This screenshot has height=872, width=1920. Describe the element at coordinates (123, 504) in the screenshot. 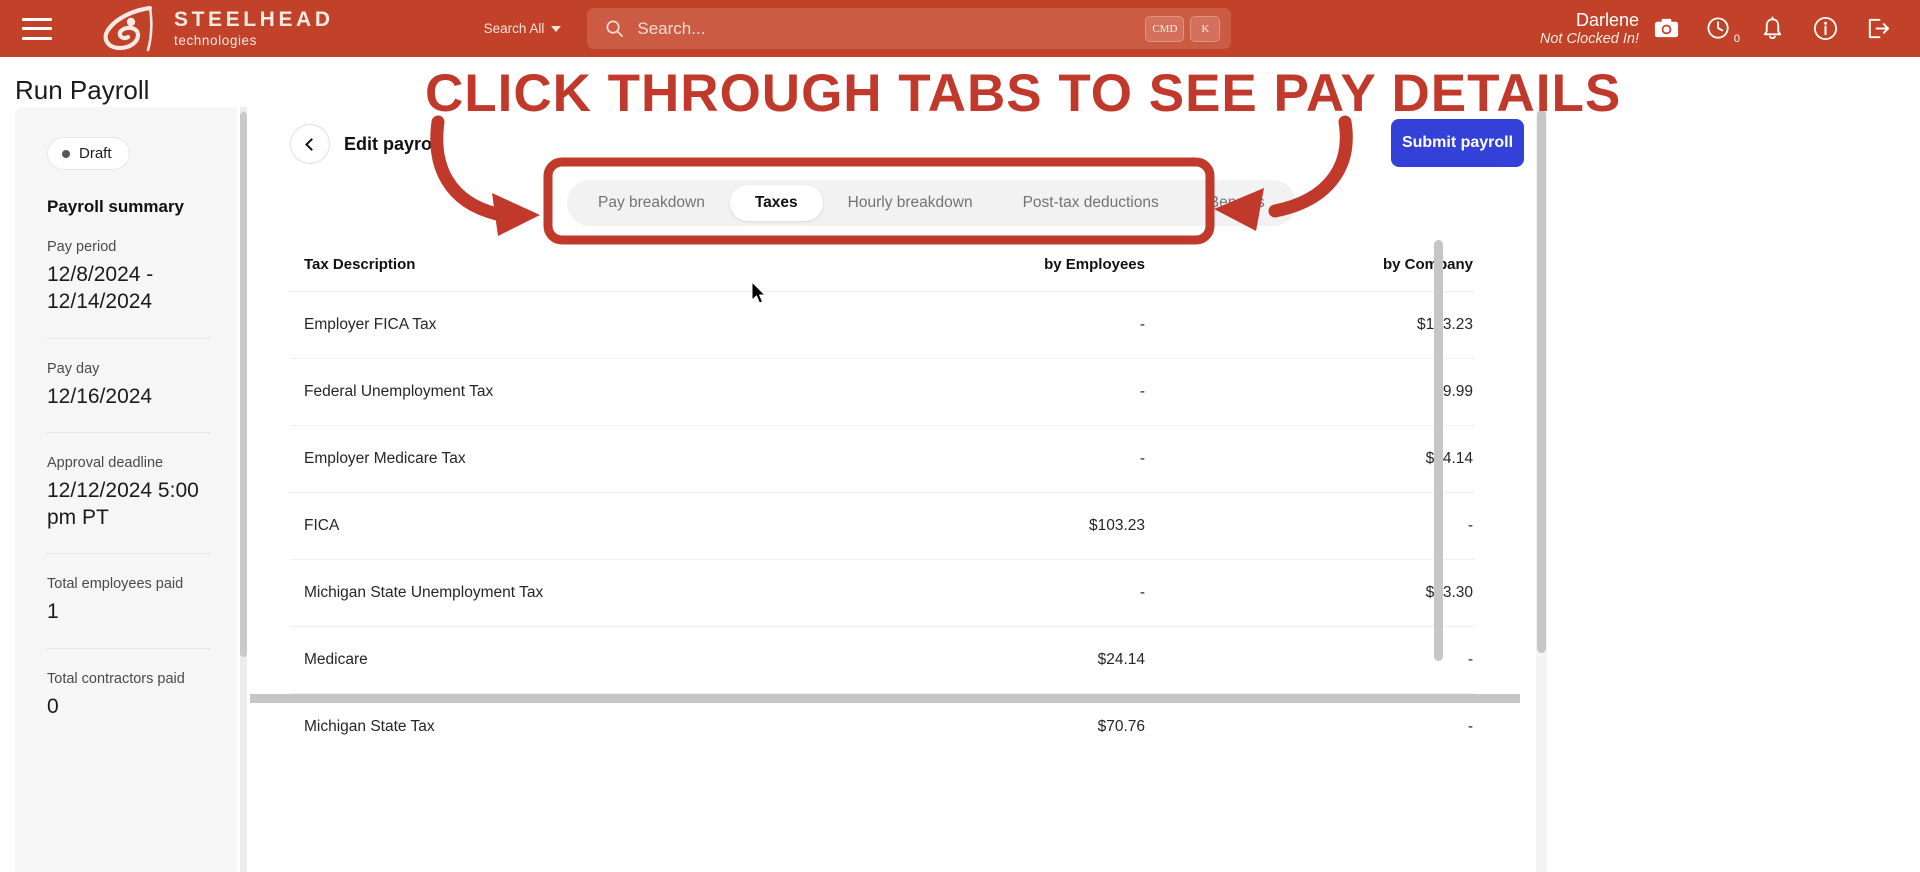

I see `field-value: 12/12/2024 5:00 pm PT` at that location.